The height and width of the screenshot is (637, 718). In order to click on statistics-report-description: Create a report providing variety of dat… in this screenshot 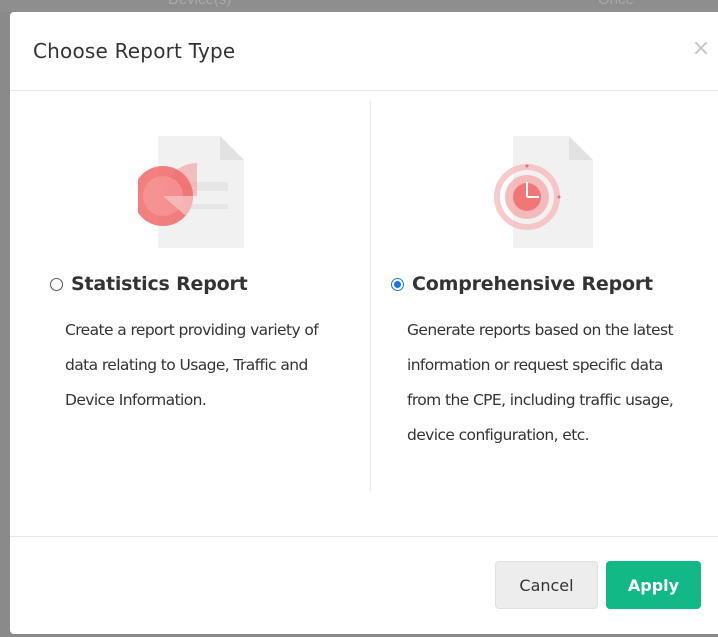, I will do `click(192, 365)`.